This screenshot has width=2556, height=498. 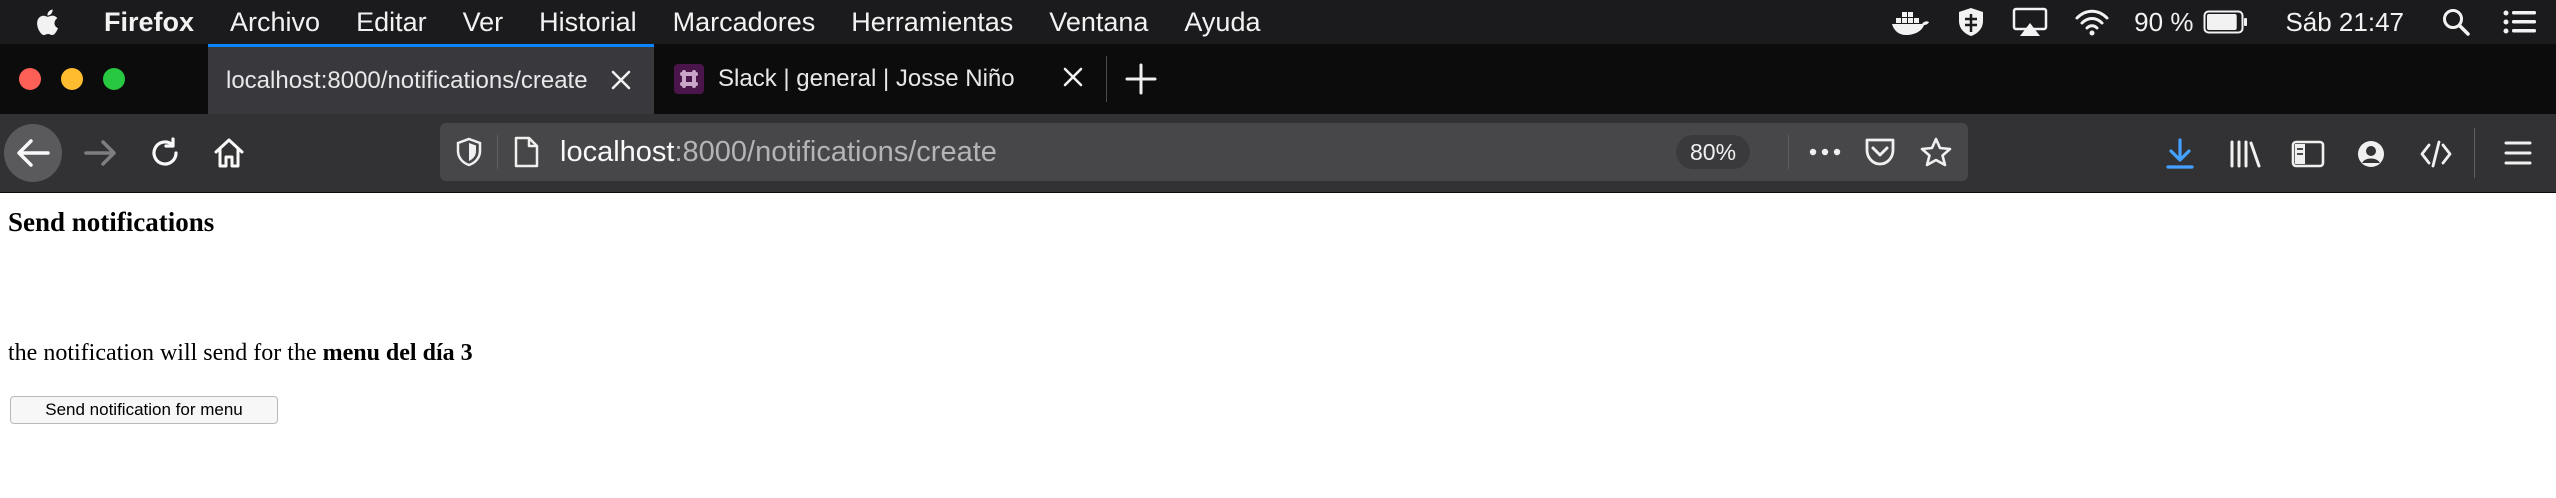 What do you see at coordinates (1098, 22) in the screenshot?
I see `menu-ventana: Ventana` at bounding box center [1098, 22].